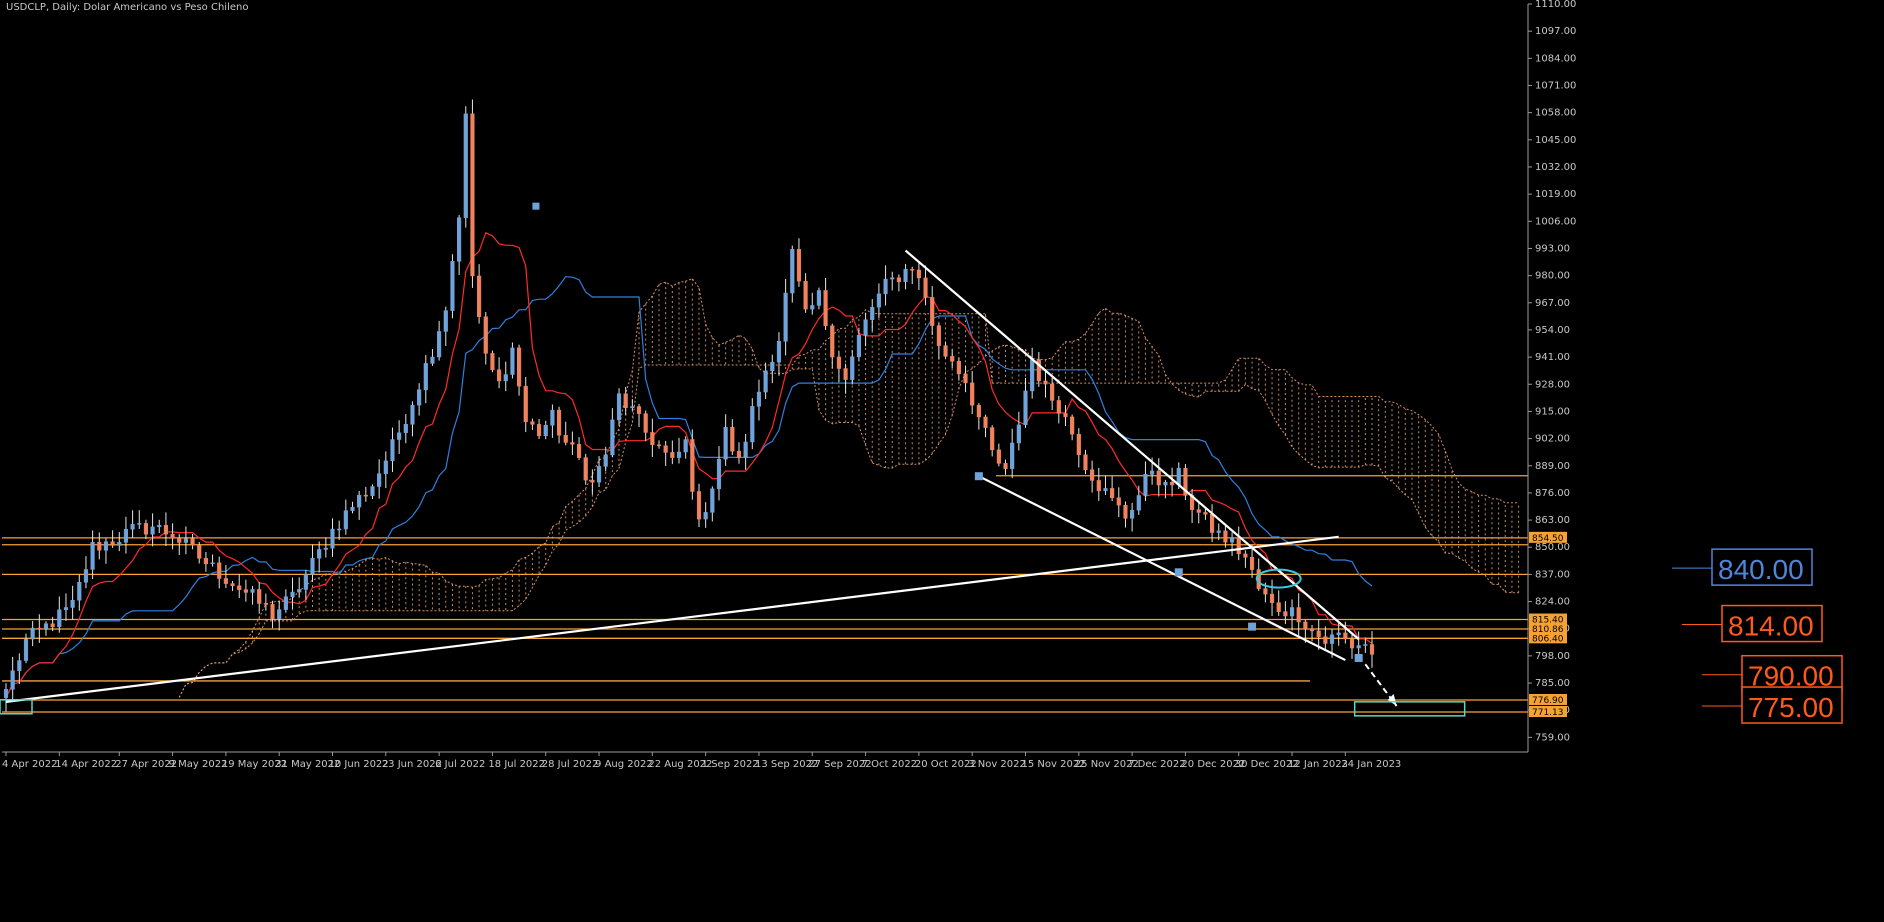 The width and height of the screenshot is (1884, 922). What do you see at coordinates (1548, 639) in the screenshot?
I see `level-price-tag-label: 806.40` at bounding box center [1548, 639].